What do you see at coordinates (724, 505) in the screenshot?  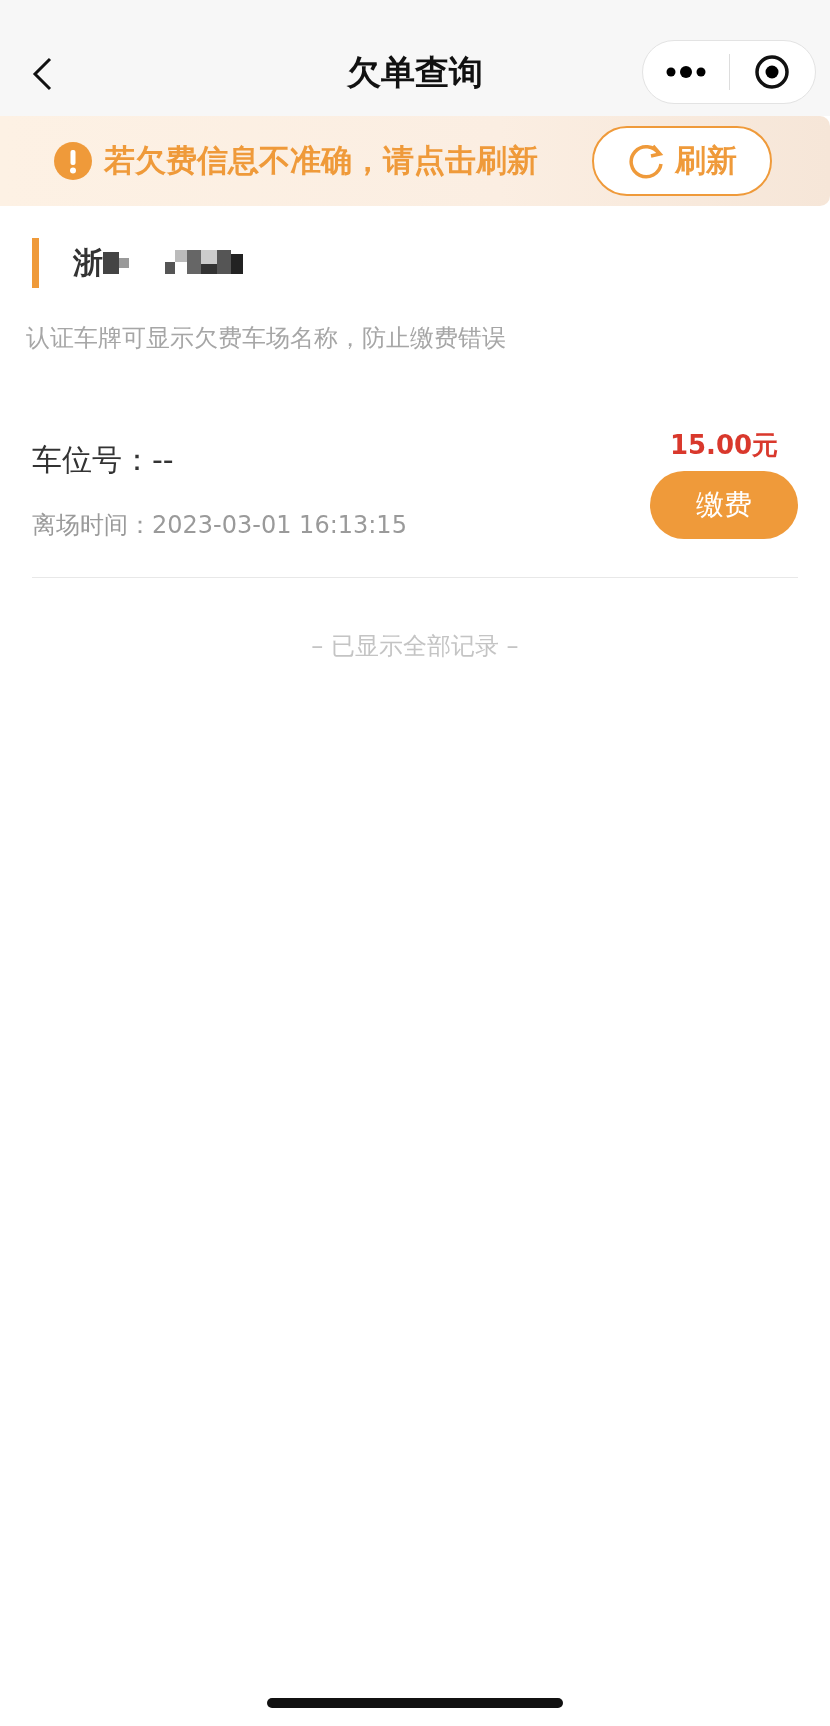 I see `pay-button: 缴费` at bounding box center [724, 505].